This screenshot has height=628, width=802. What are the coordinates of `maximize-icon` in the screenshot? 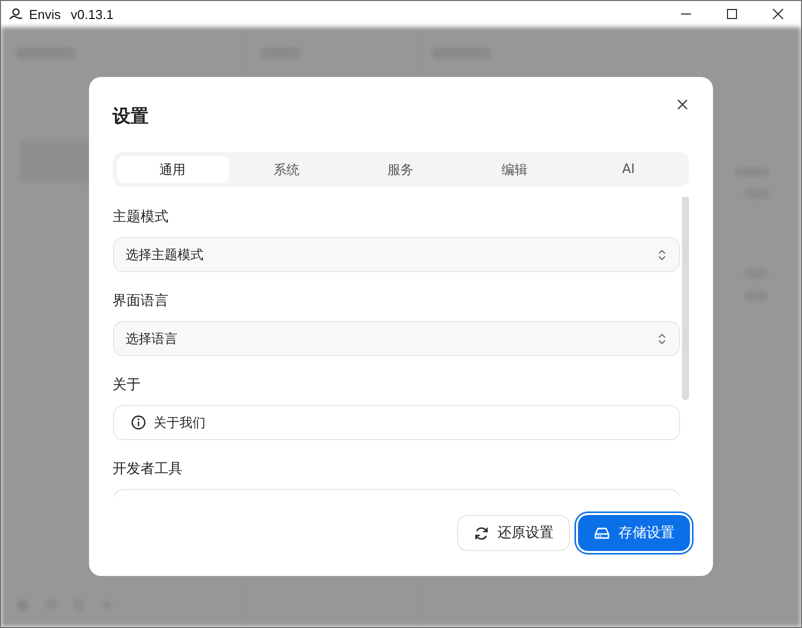 It's located at (732, 14).